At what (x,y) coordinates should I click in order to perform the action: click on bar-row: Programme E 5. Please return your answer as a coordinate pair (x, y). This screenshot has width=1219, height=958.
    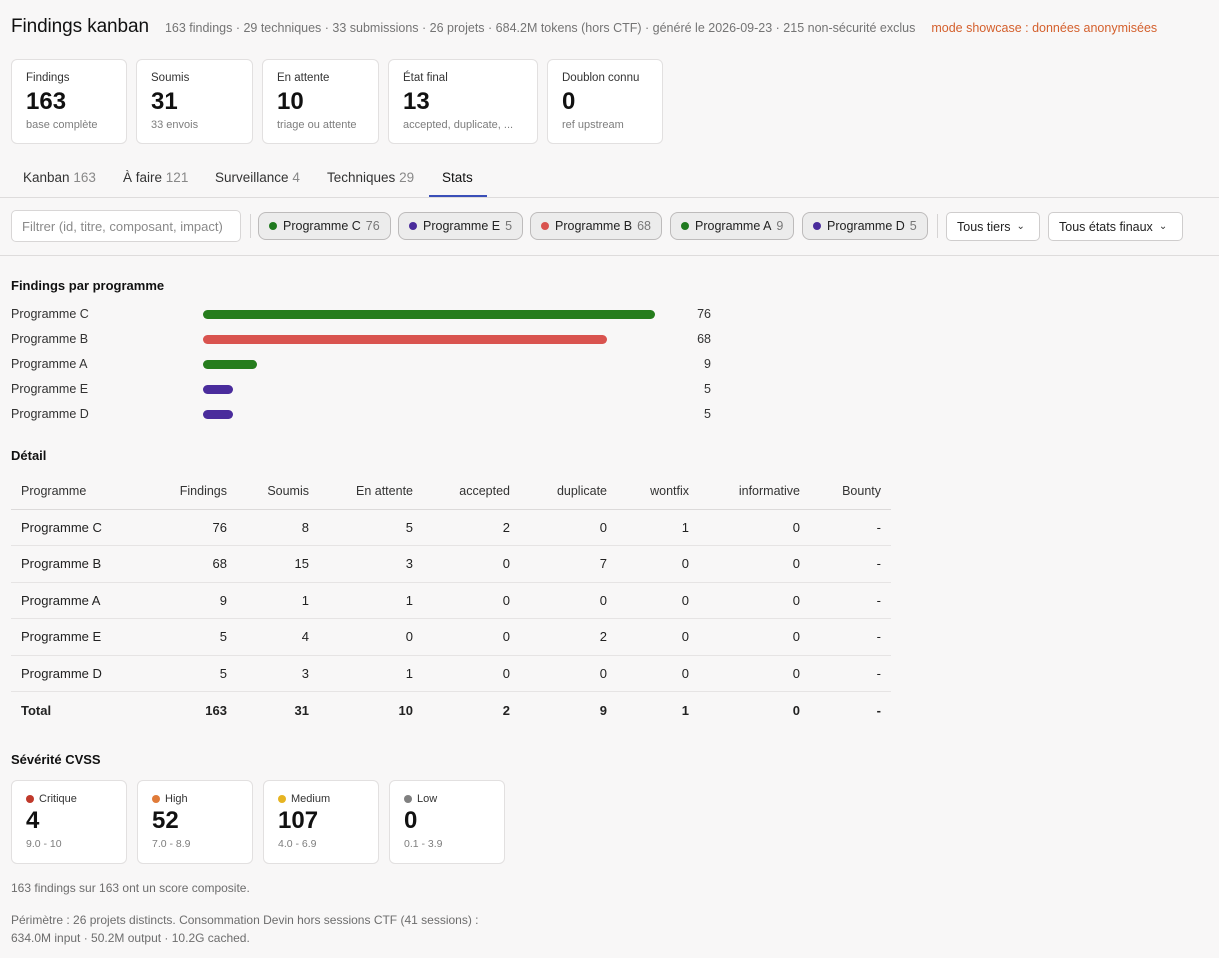
    Looking at the image, I should click on (371, 390).